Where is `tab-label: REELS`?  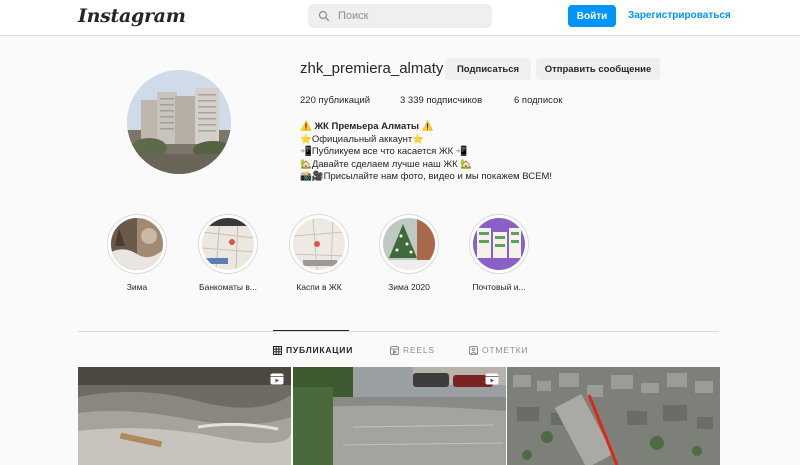
tab-label: REELS is located at coordinates (419, 350).